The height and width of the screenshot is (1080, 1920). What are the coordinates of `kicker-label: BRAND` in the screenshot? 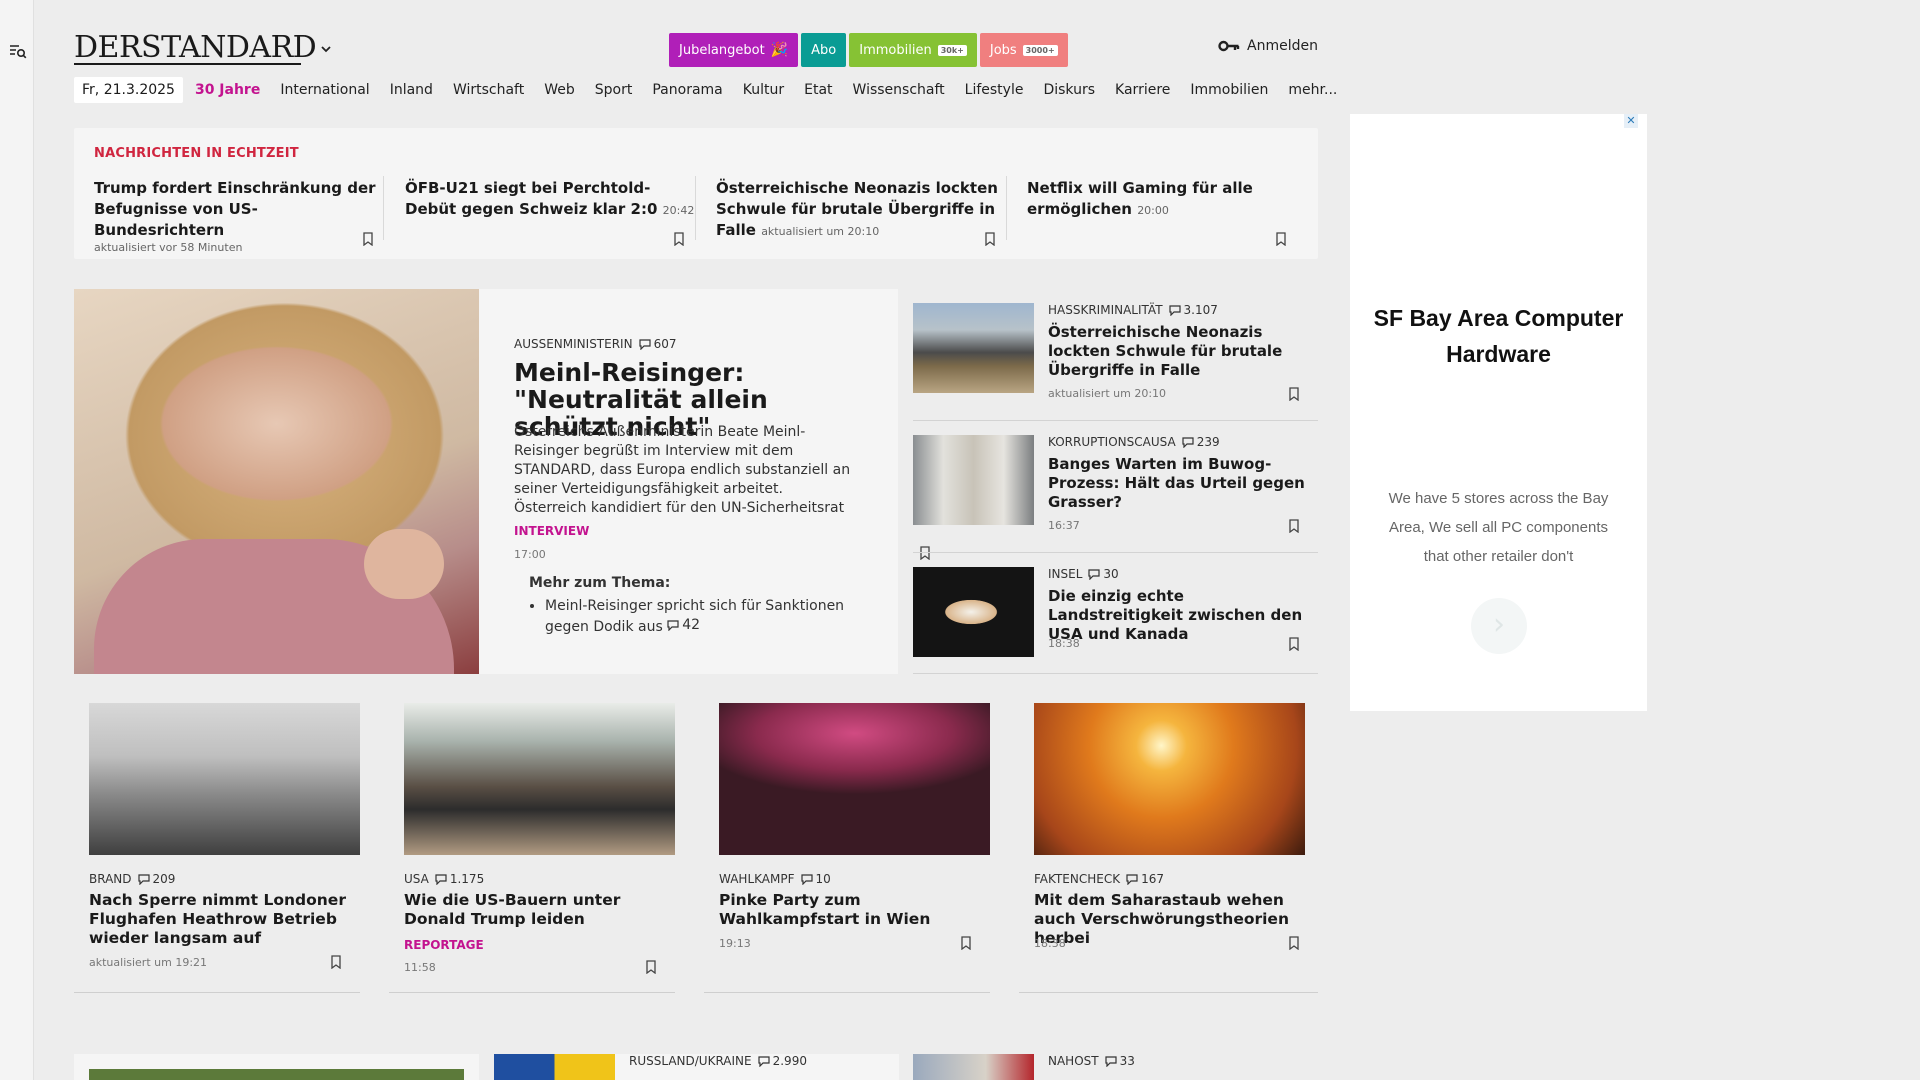 It's located at (110, 879).